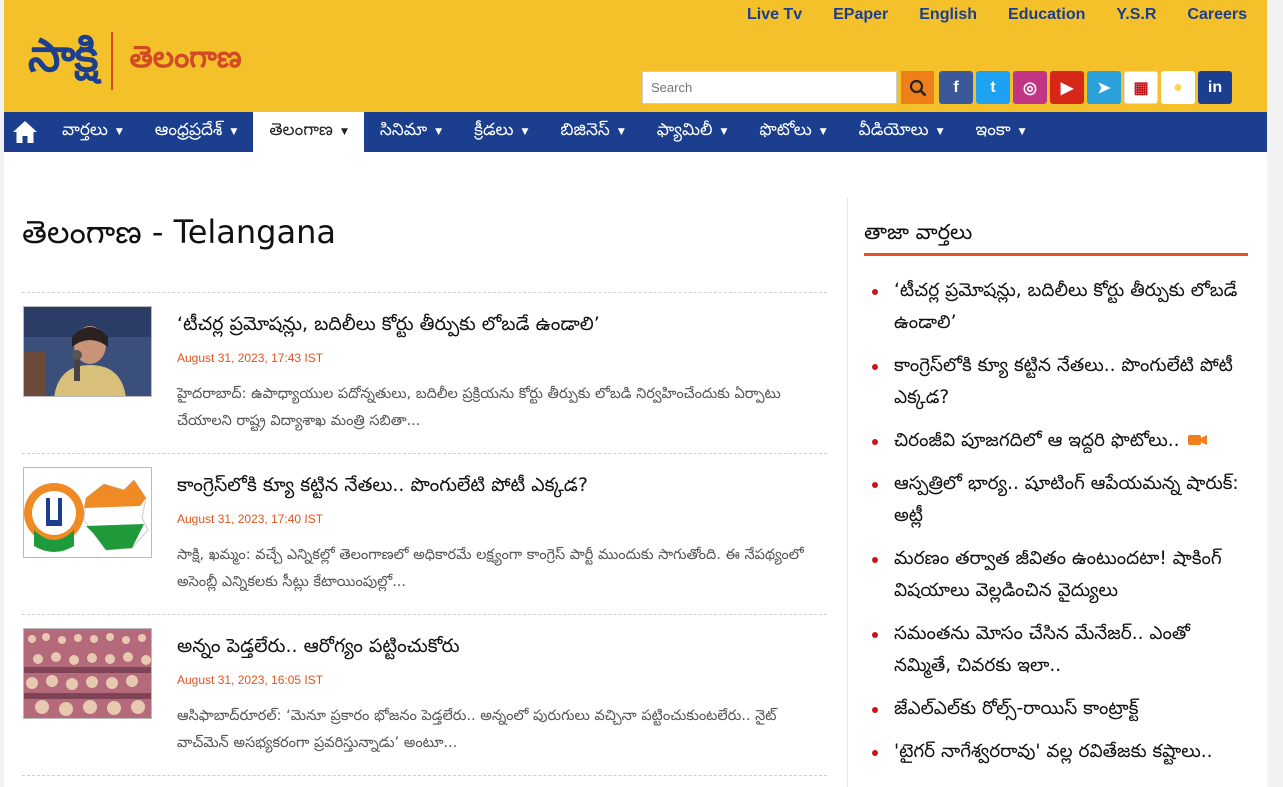  What do you see at coordinates (672, 87) in the screenshot?
I see `search-placeholder: Search` at bounding box center [672, 87].